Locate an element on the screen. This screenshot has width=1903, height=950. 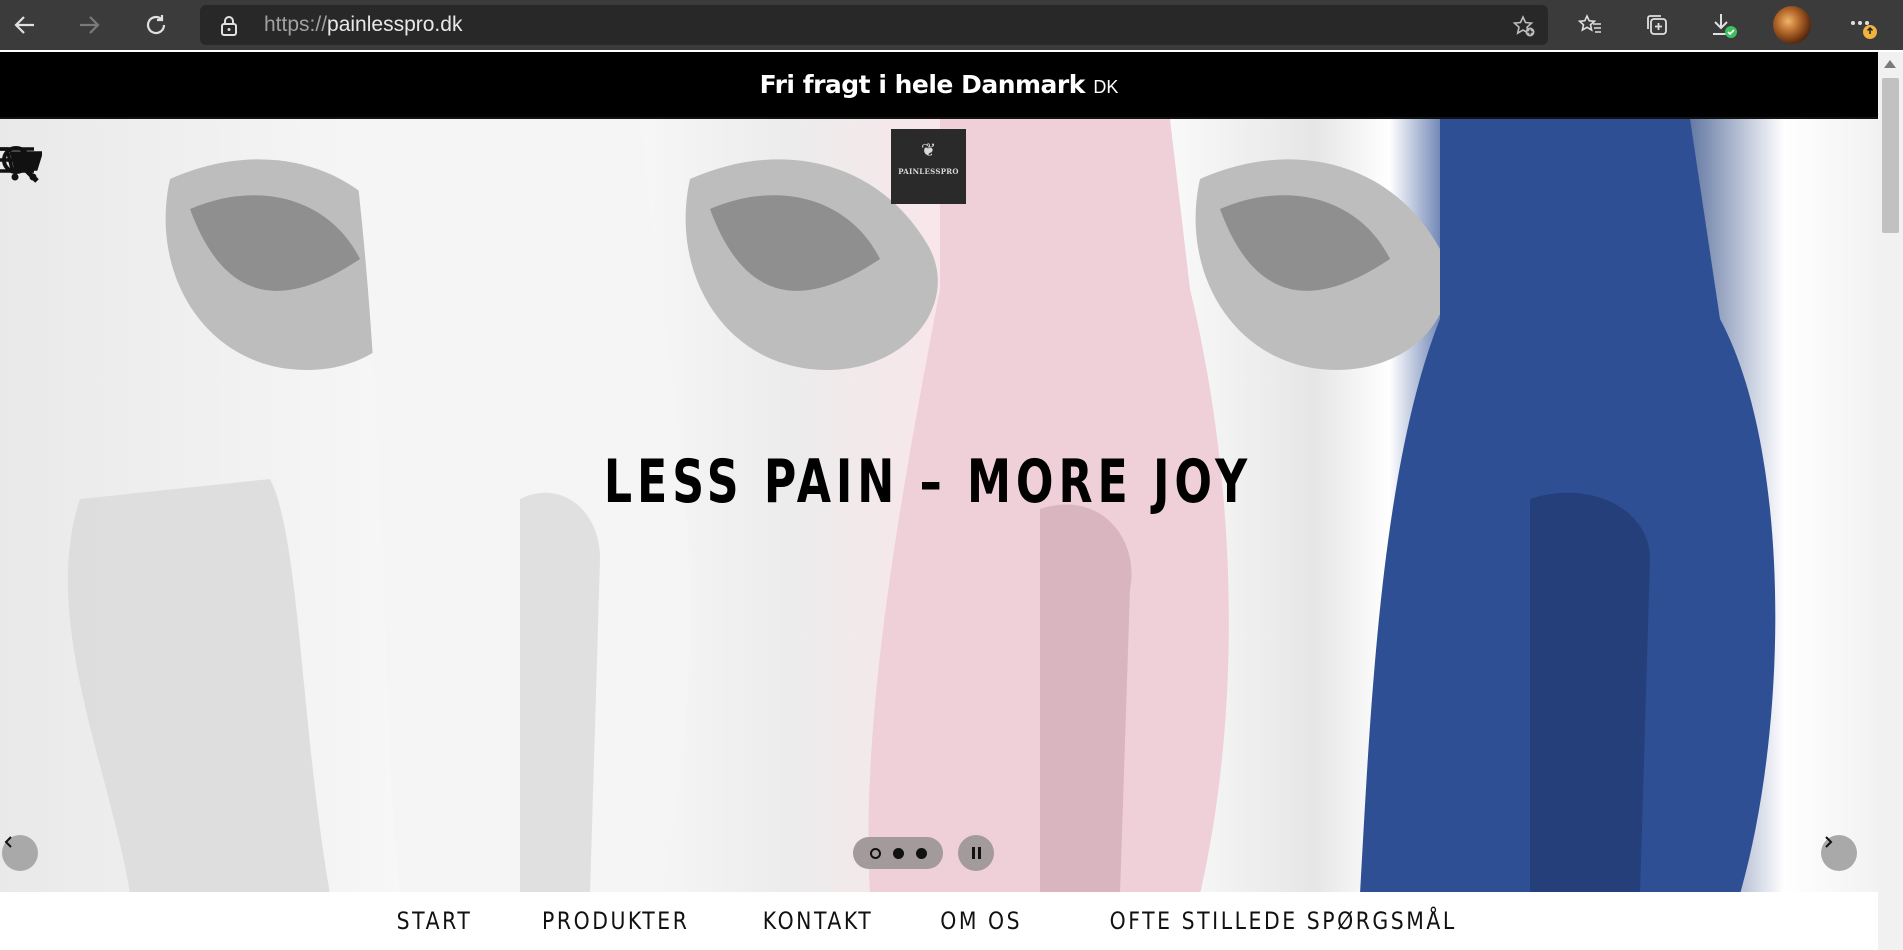
pause-icon is located at coordinates (973, 853).